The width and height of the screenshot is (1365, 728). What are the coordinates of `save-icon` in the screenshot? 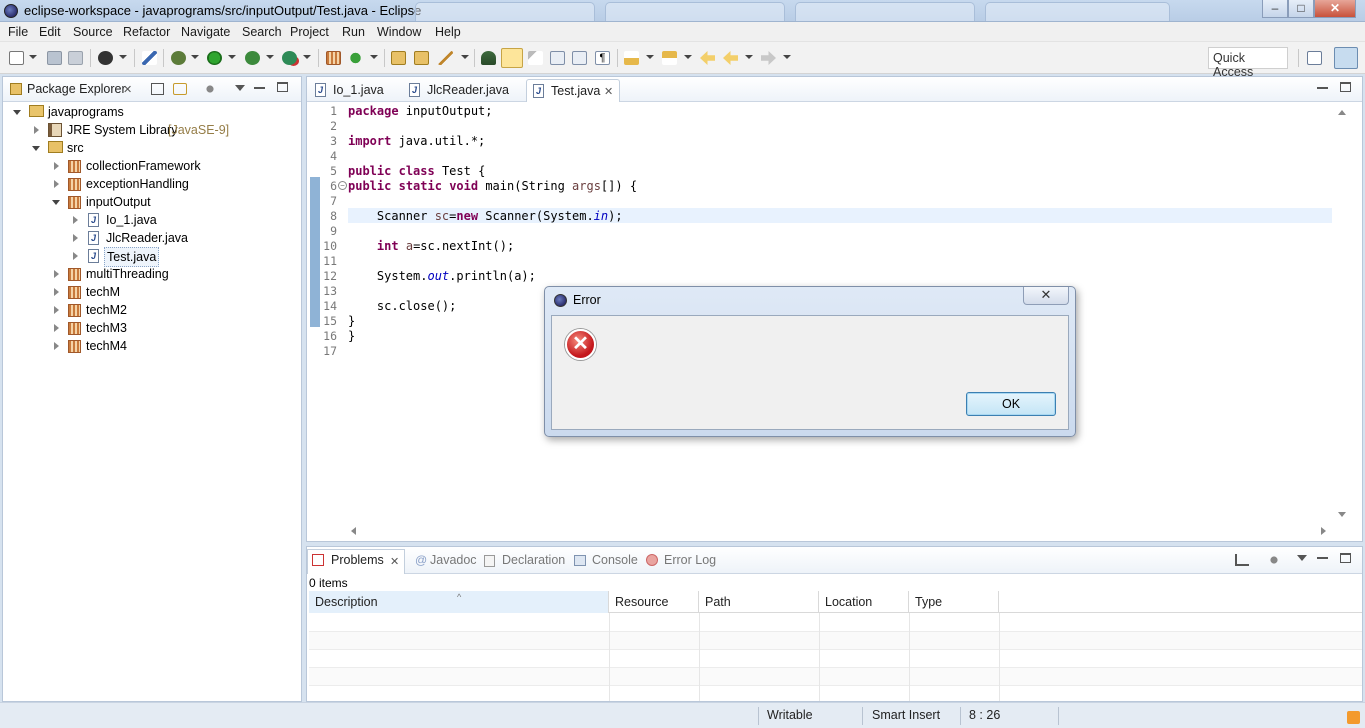 It's located at (54, 58).